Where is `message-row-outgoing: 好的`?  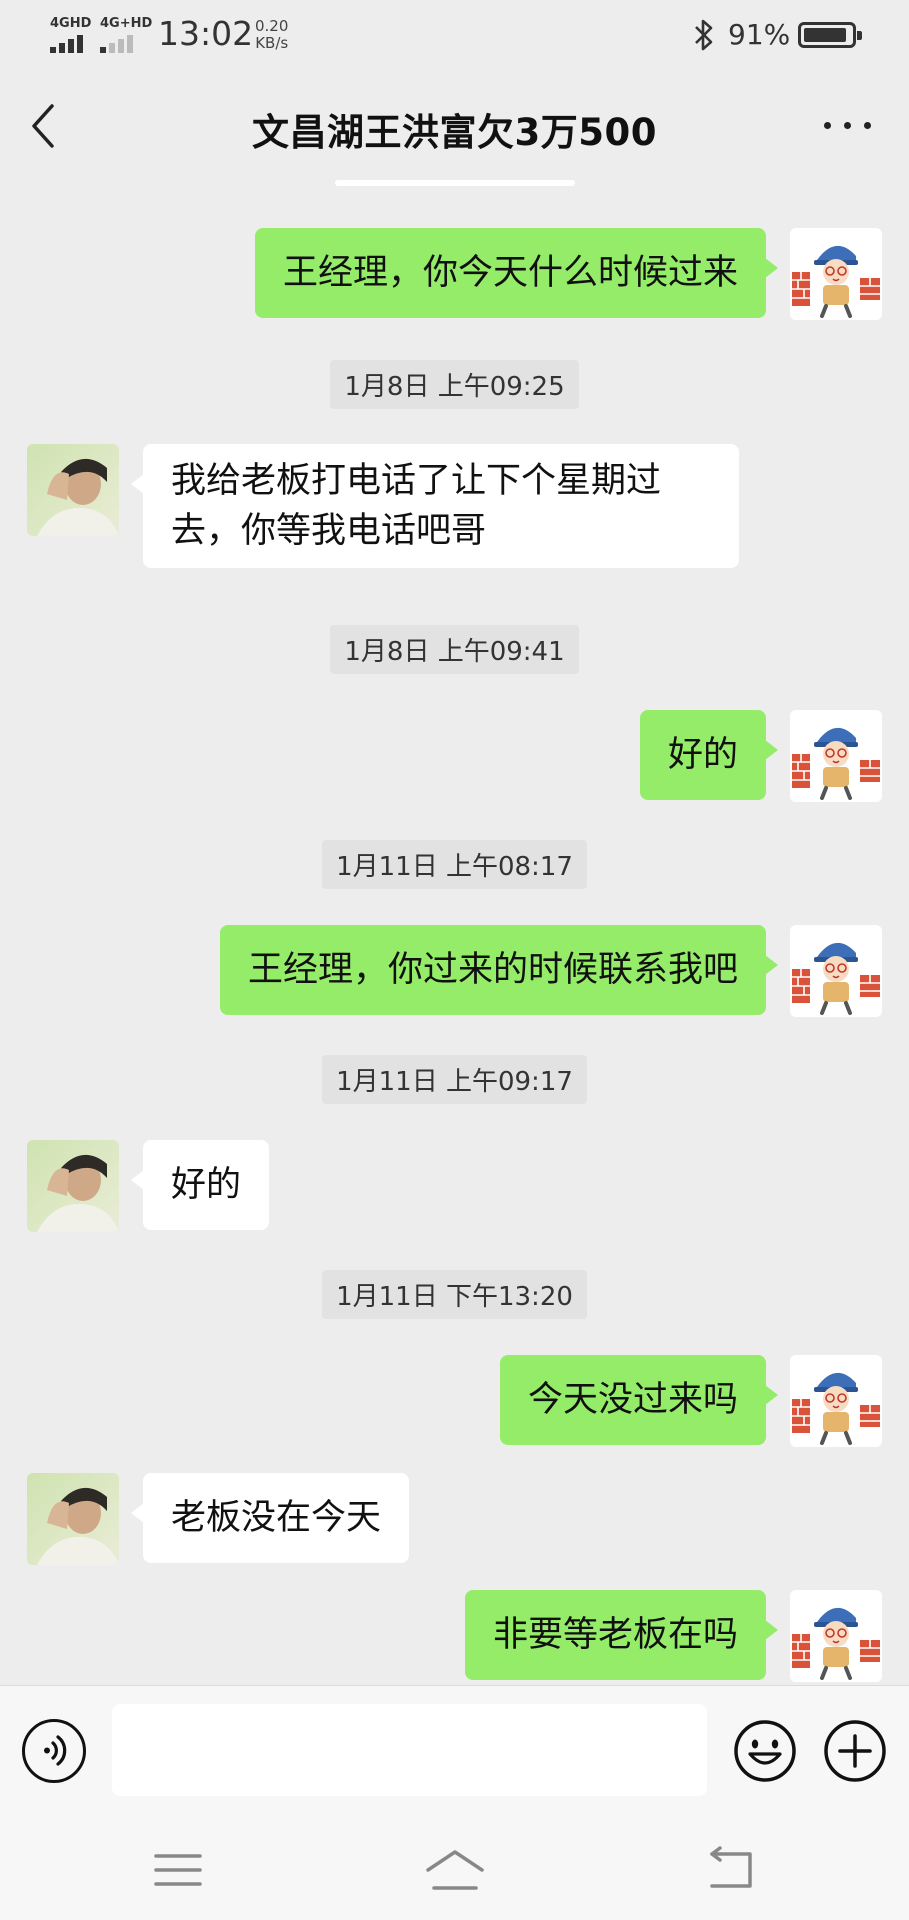 message-row-outgoing: 好的 is located at coordinates (454, 756).